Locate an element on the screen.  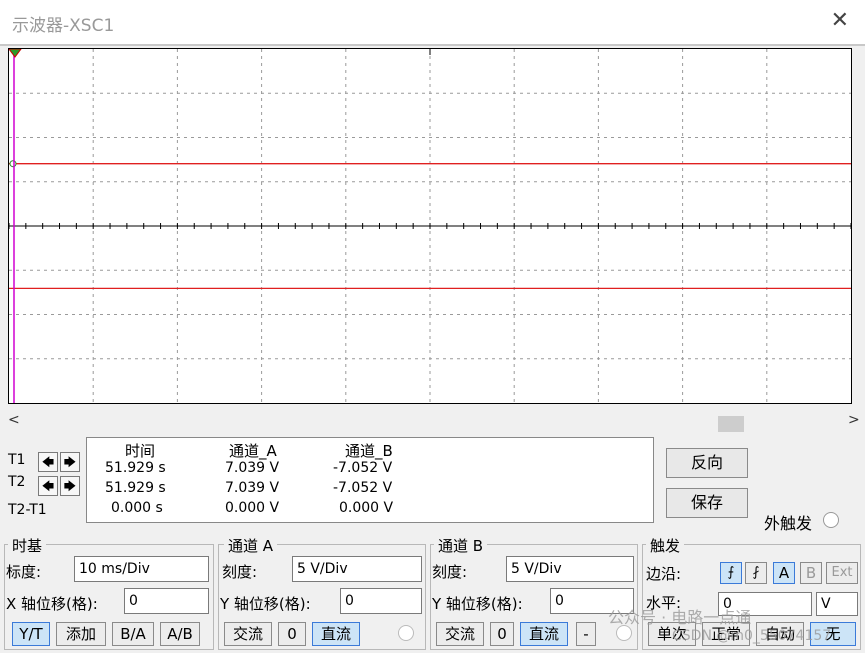
t1-label: T1 is located at coordinates (17, 460).